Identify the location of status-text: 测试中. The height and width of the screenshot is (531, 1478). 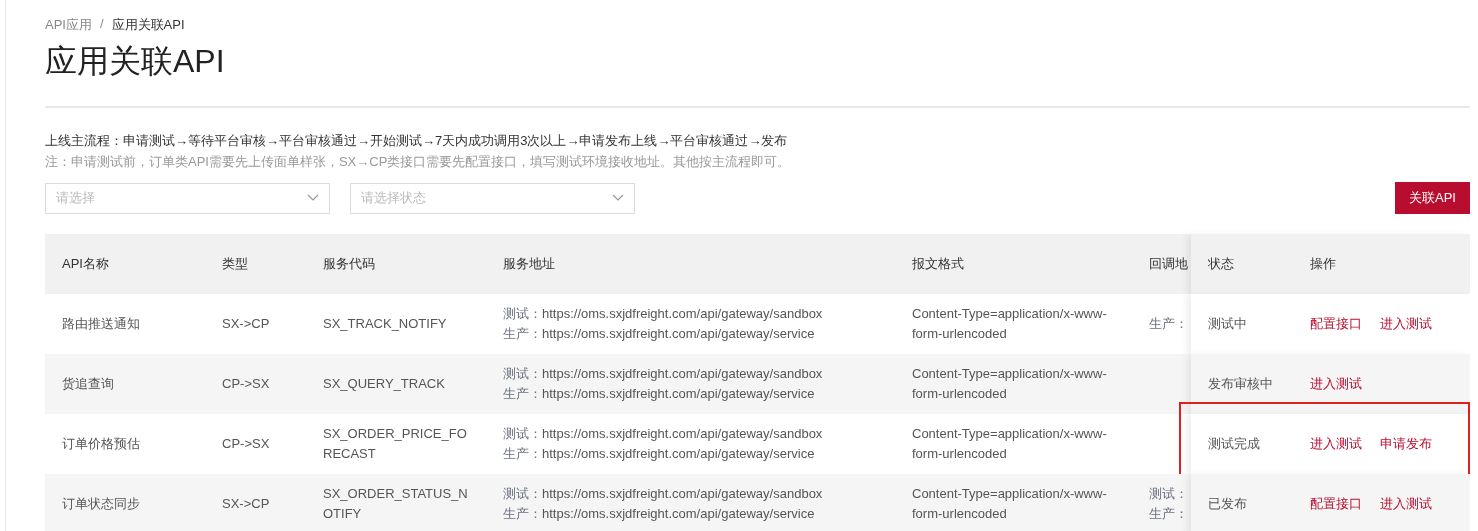
(1228, 324).